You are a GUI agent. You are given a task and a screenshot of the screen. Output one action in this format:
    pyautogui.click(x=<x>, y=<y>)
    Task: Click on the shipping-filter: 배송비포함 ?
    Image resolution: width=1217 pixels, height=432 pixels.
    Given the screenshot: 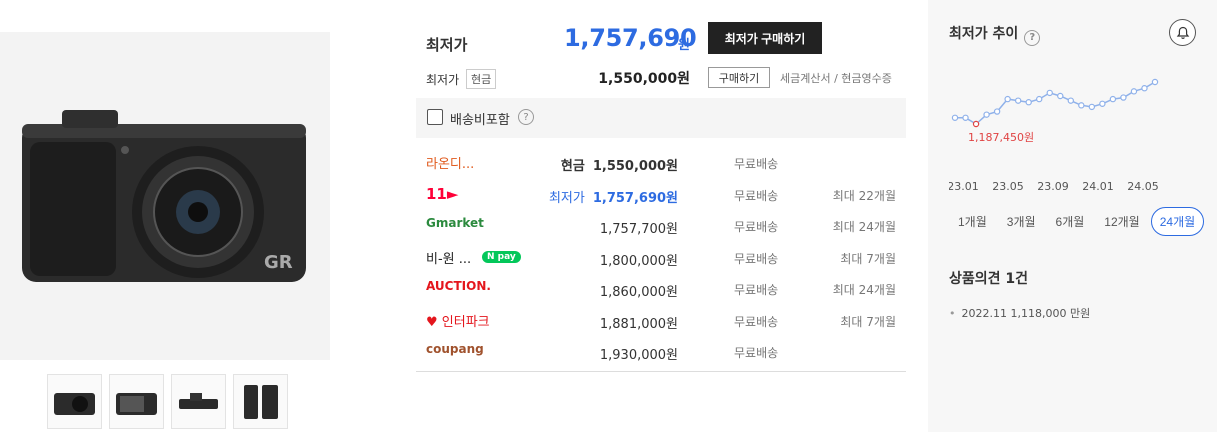 What is the action you would take?
    pyautogui.click(x=661, y=118)
    